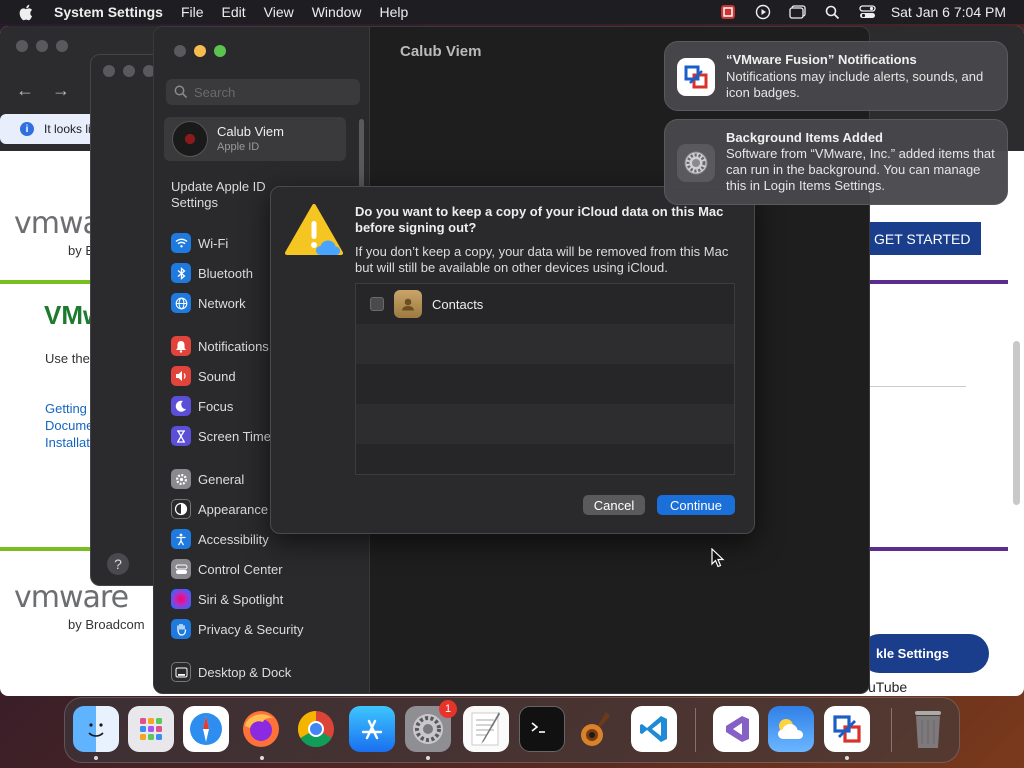 Image resolution: width=1024 pixels, height=768 pixels. I want to click on warning-icon, so click(314, 229).